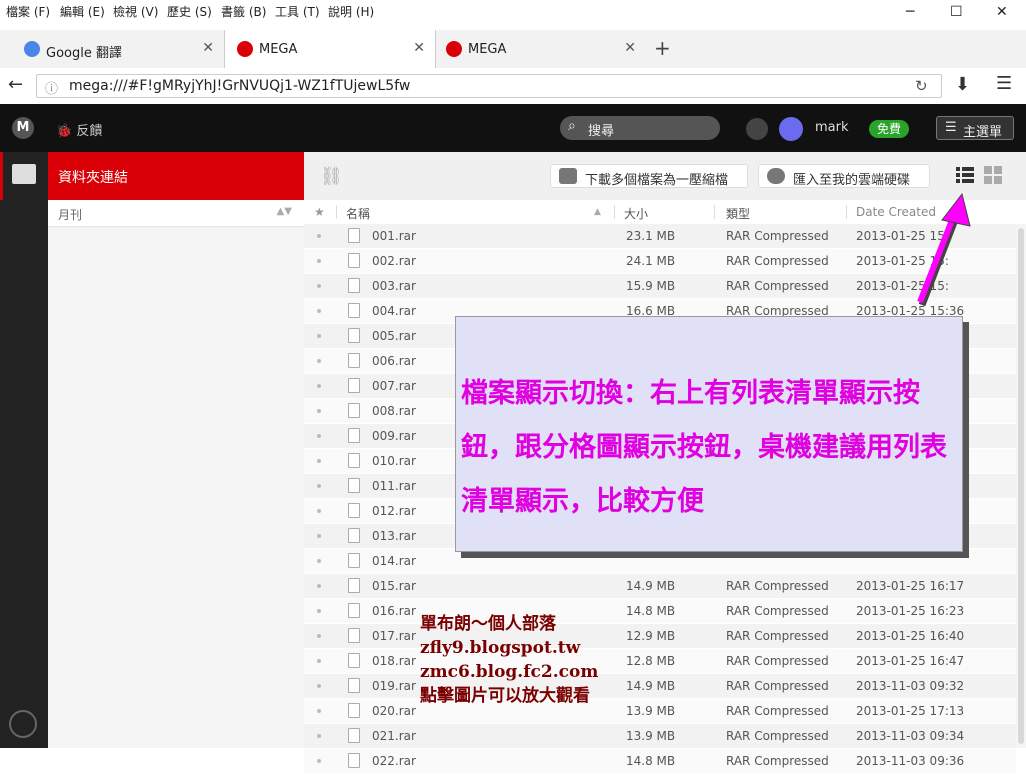 The width and height of the screenshot is (1026, 774). What do you see at coordinates (910, 12) in the screenshot?
I see `minimize-icon: ─` at bounding box center [910, 12].